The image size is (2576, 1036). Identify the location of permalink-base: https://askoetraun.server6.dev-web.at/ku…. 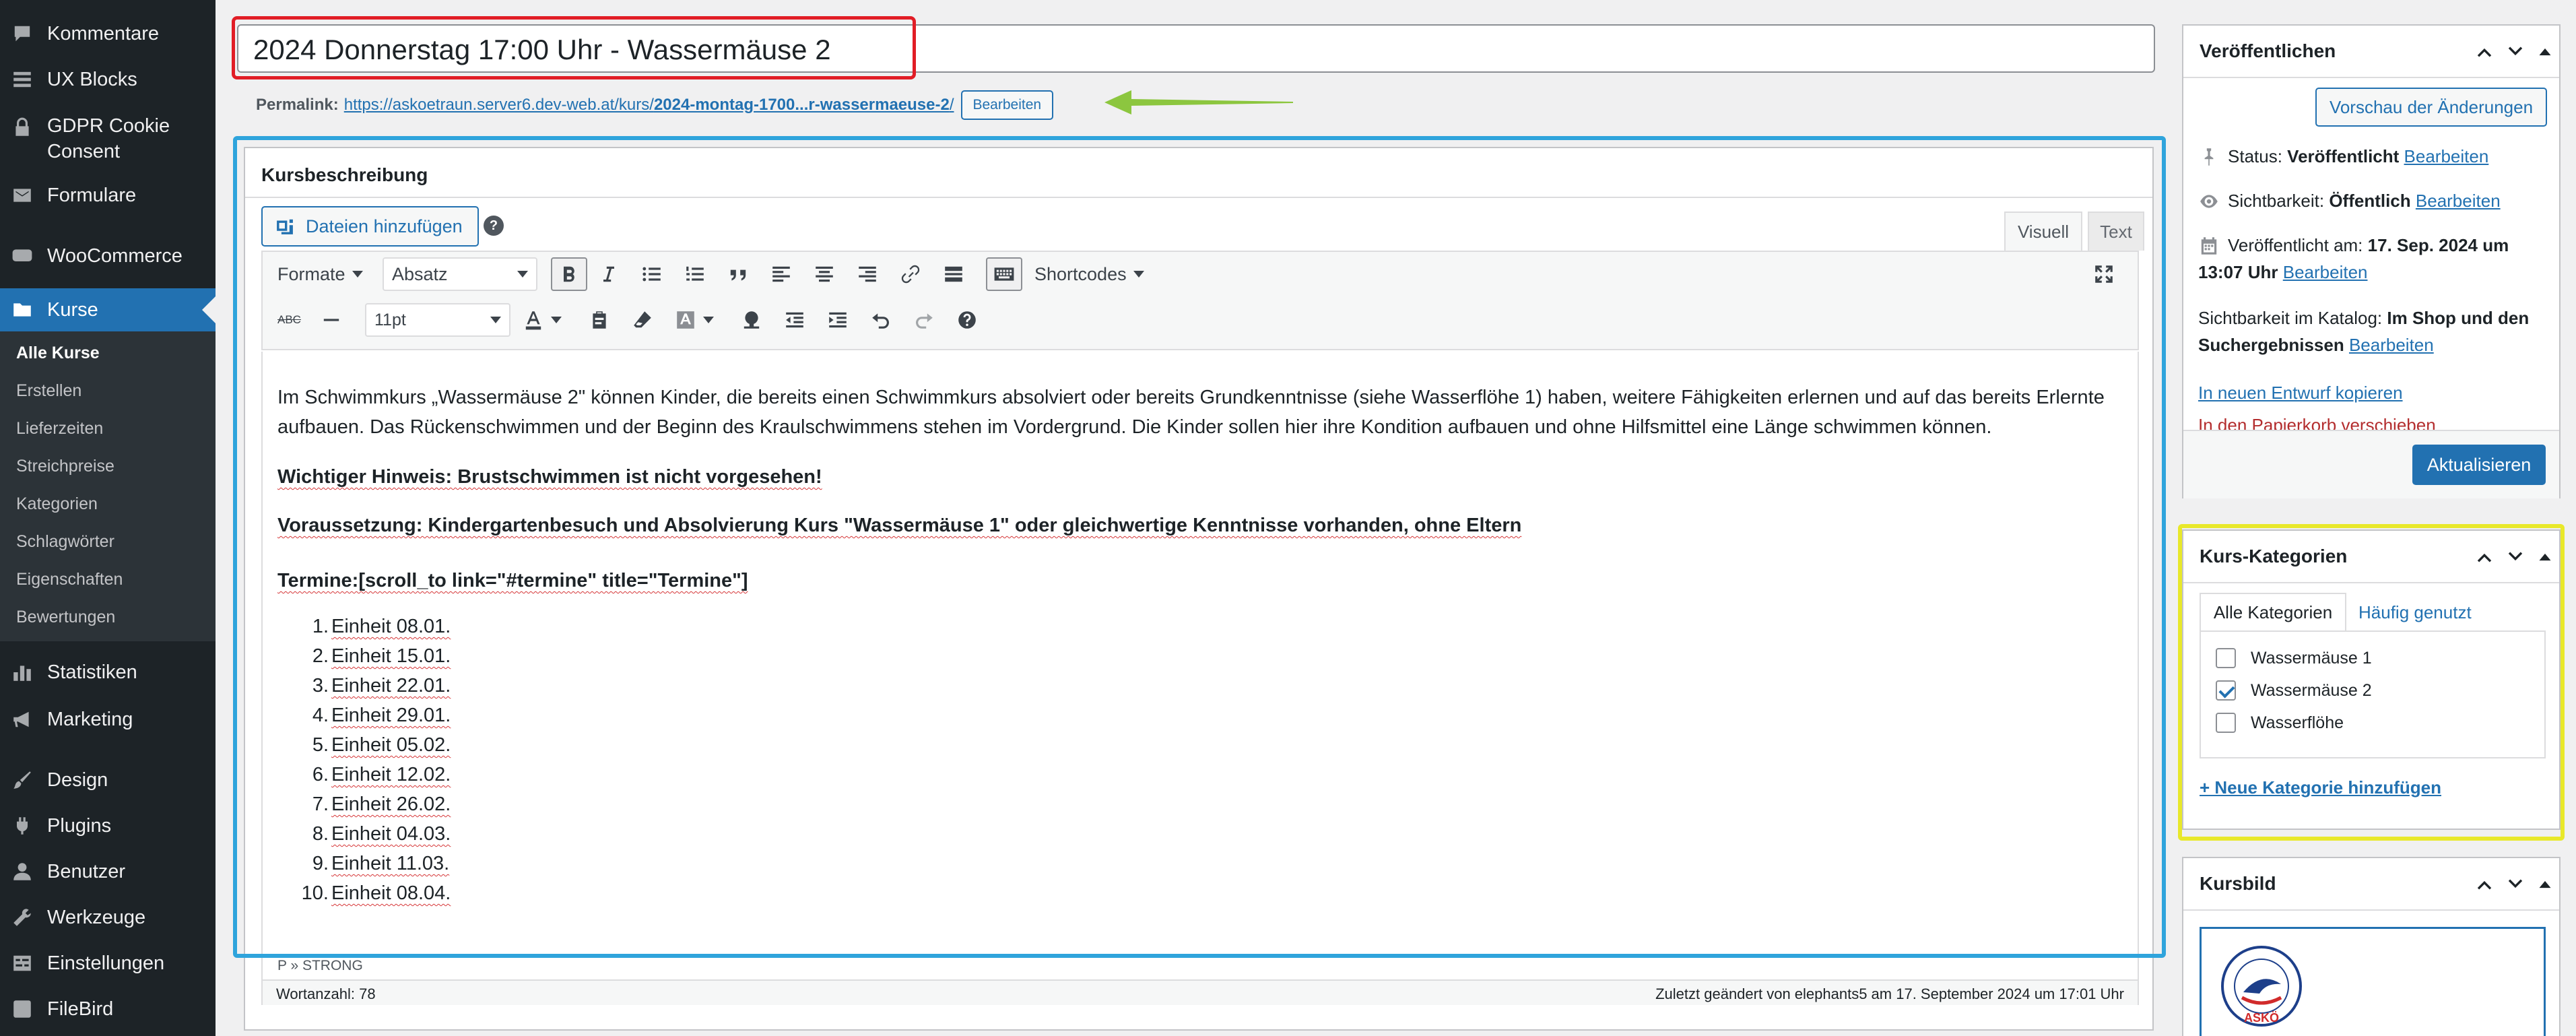
(498, 105).